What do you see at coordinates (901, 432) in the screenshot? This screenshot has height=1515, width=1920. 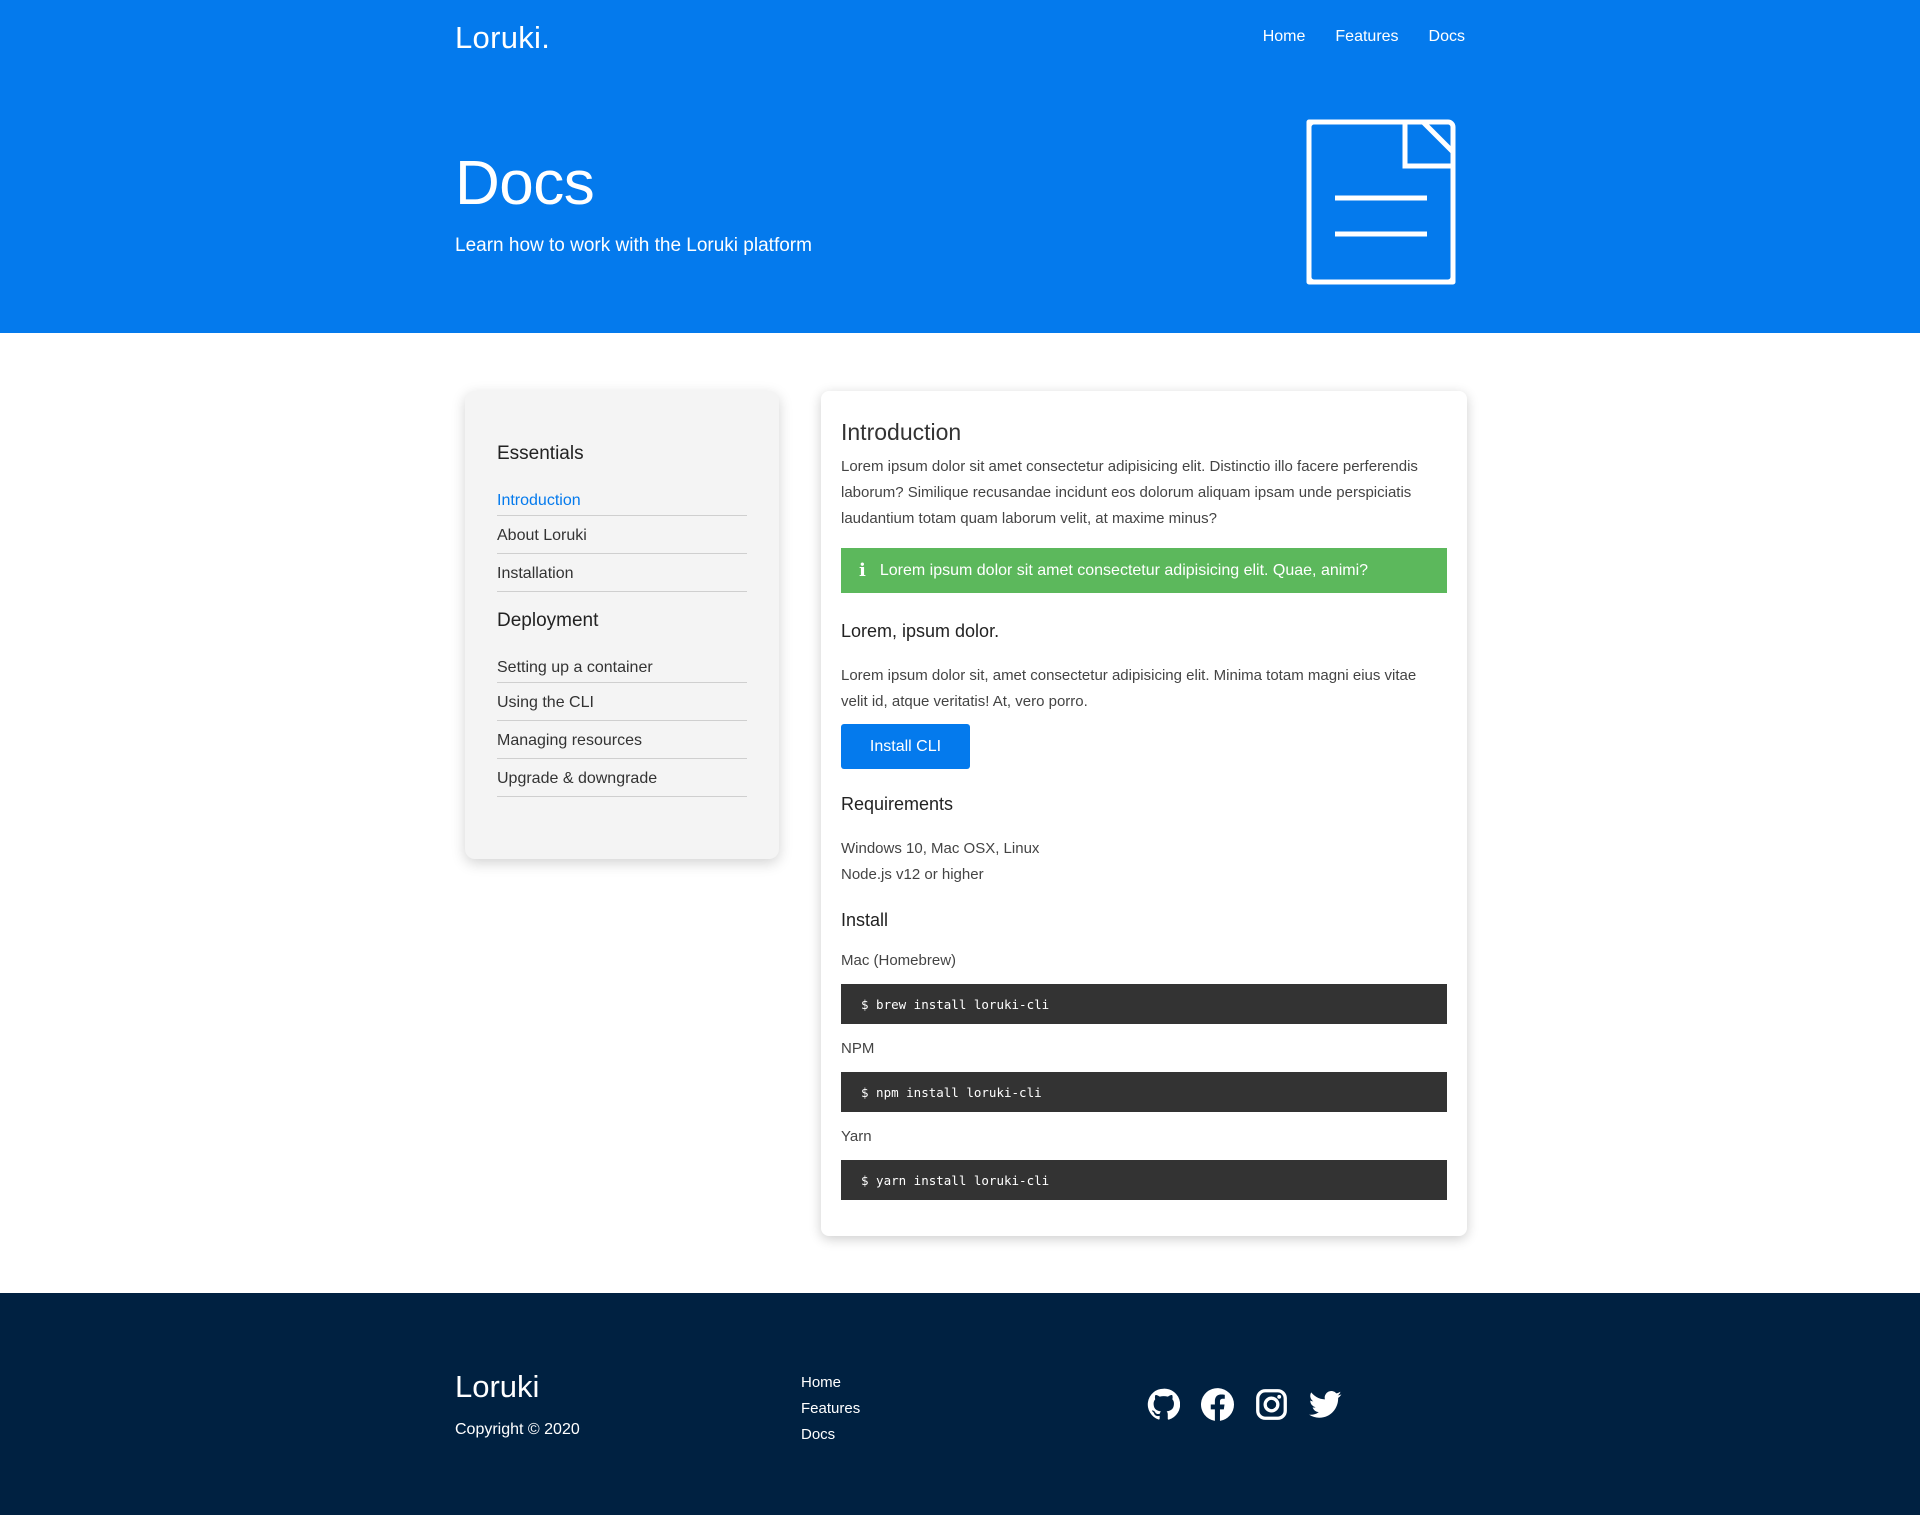 I see `content-title: Introduction` at bounding box center [901, 432].